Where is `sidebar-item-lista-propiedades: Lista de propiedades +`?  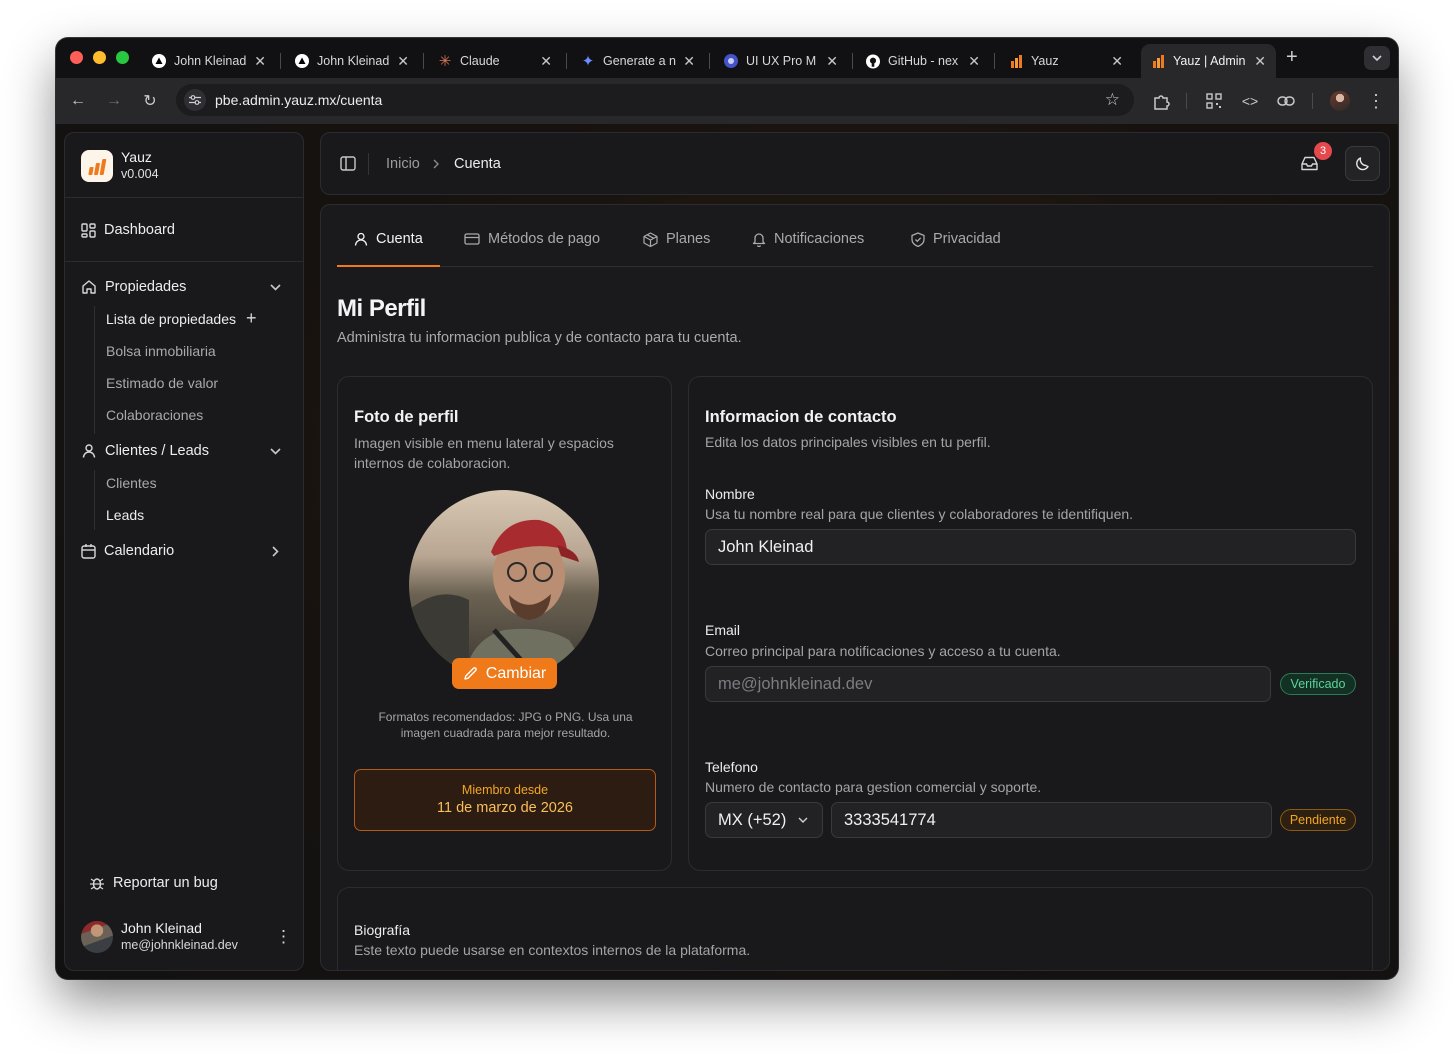 sidebar-item-lista-propiedades: Lista de propiedades + is located at coordinates (181, 318).